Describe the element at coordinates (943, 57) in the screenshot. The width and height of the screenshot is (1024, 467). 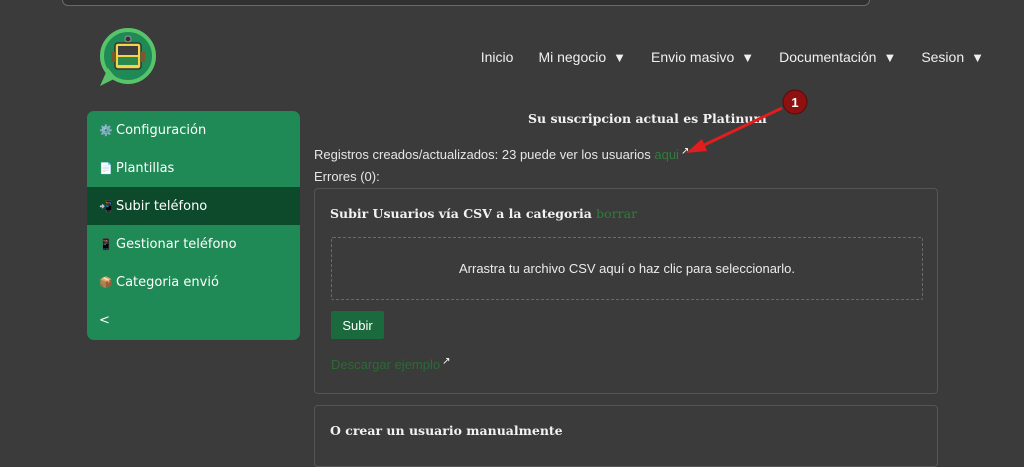
I see `nav-sesion-label: Sesion` at that location.